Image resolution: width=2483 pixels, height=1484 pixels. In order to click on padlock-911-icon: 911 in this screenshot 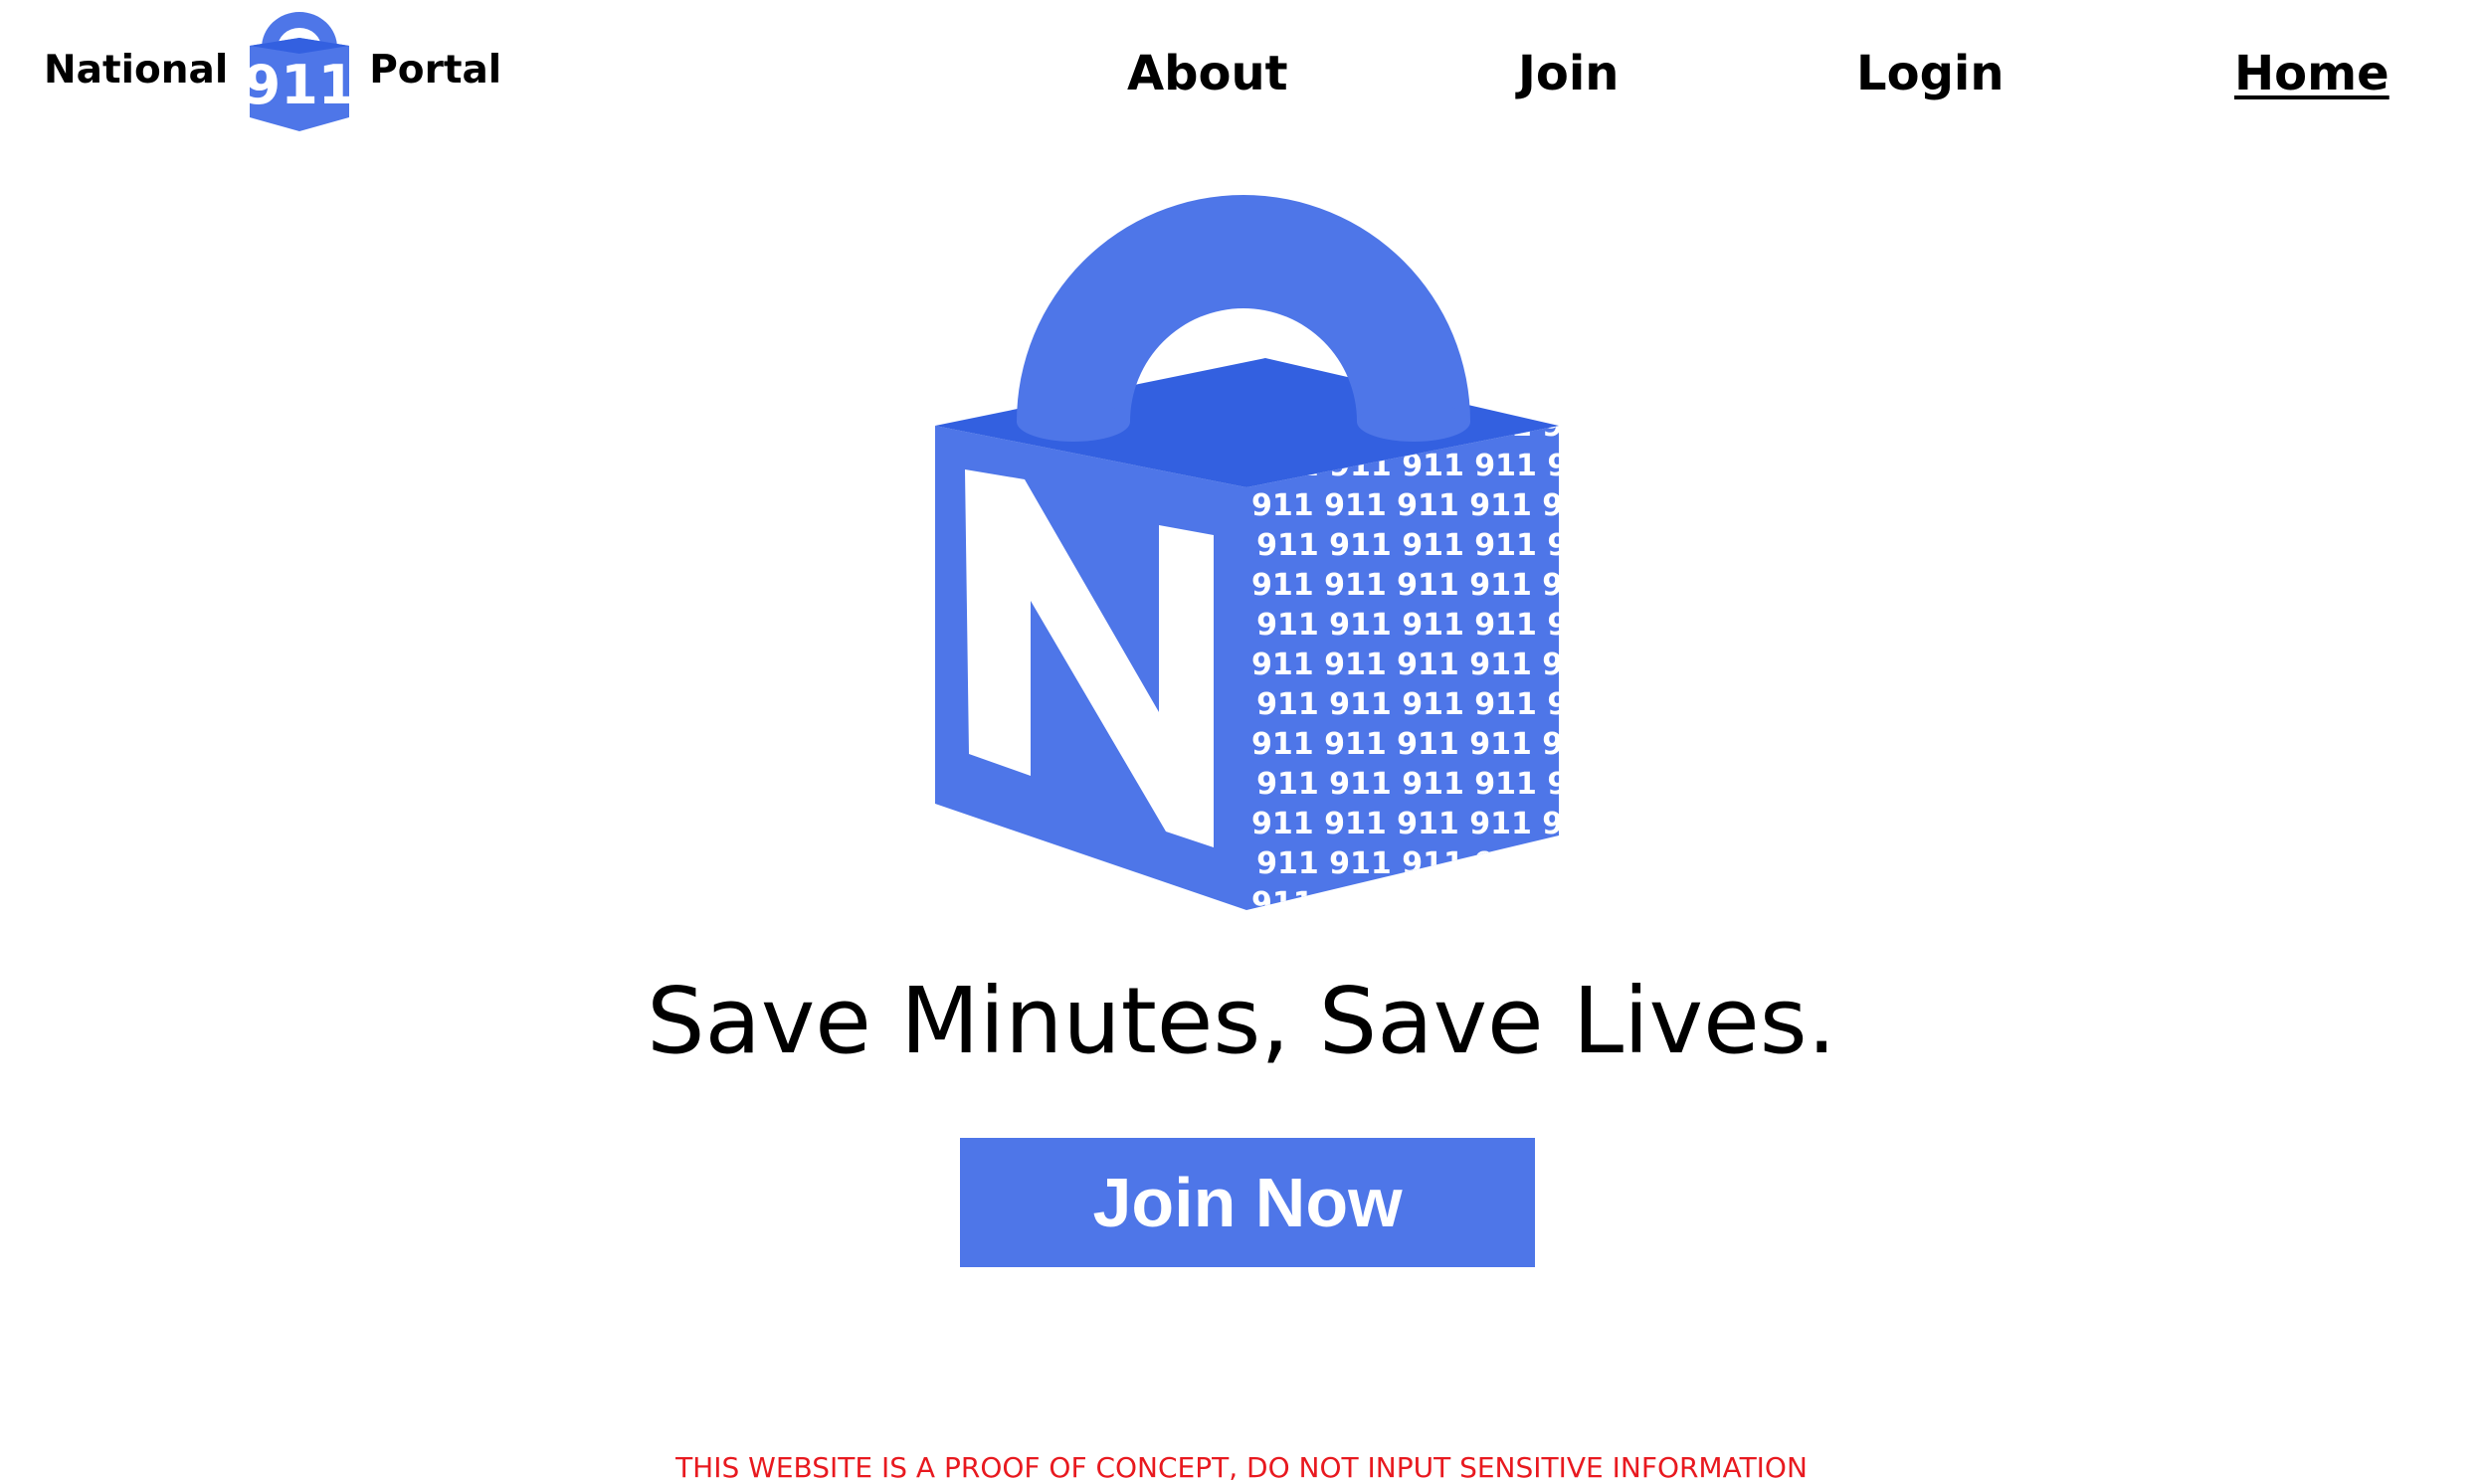, I will do `click(299, 72)`.